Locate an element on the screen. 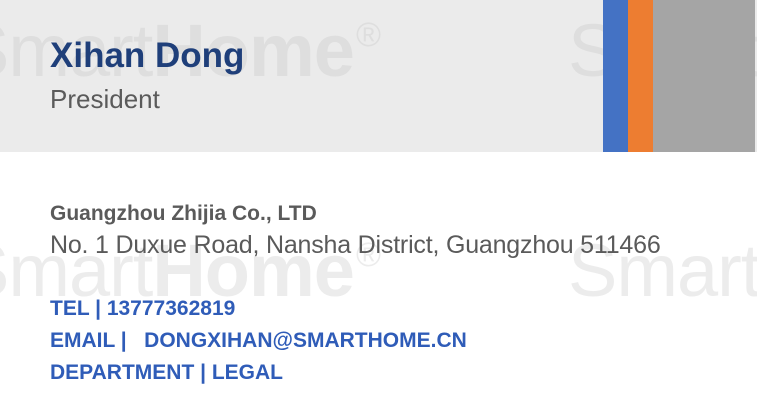 This screenshot has height=414, width=757. accent-stripe-blue is located at coordinates (615, 76).